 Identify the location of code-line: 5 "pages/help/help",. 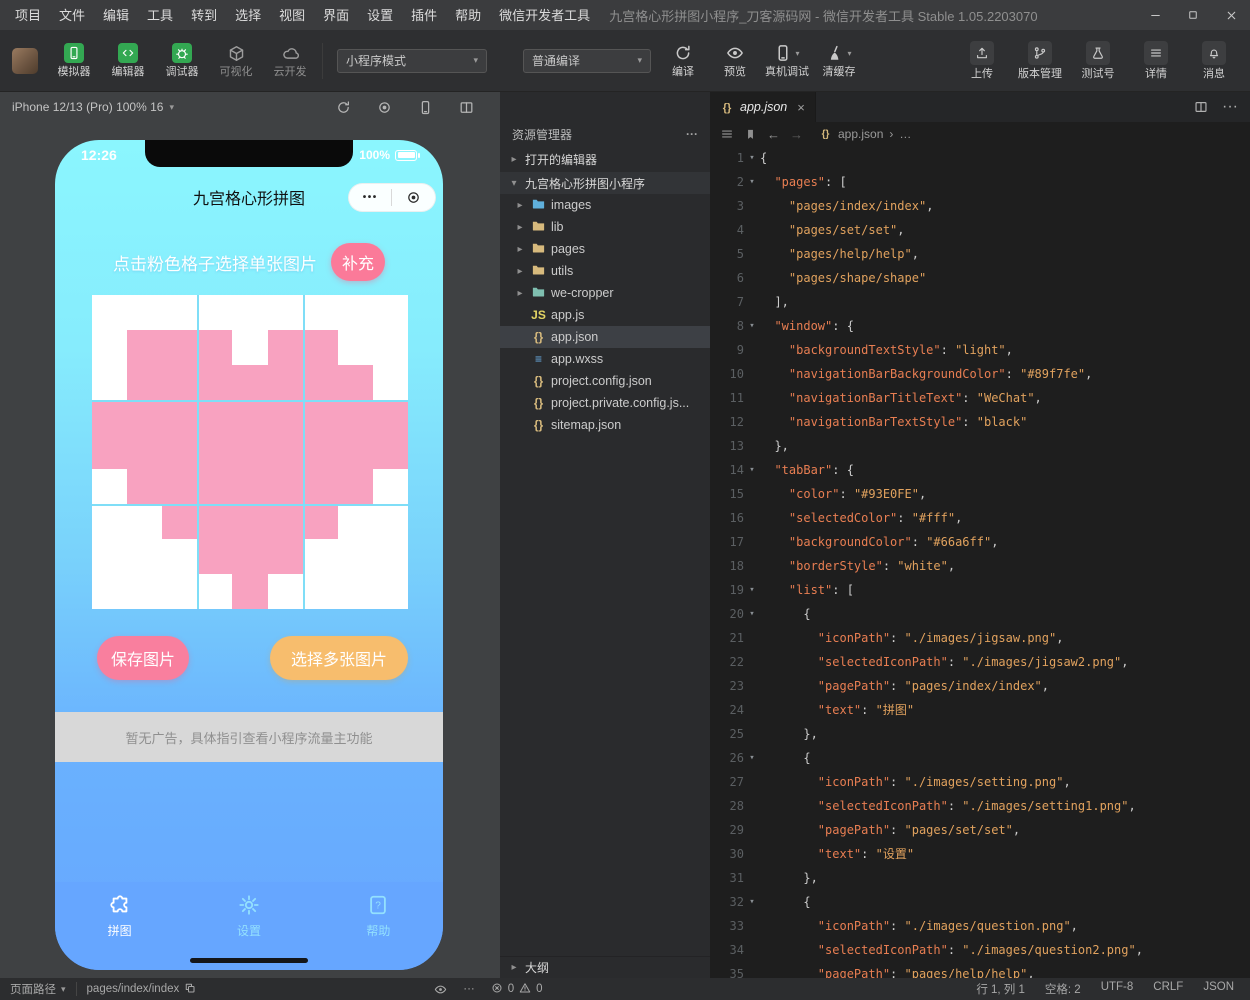
(980, 254).